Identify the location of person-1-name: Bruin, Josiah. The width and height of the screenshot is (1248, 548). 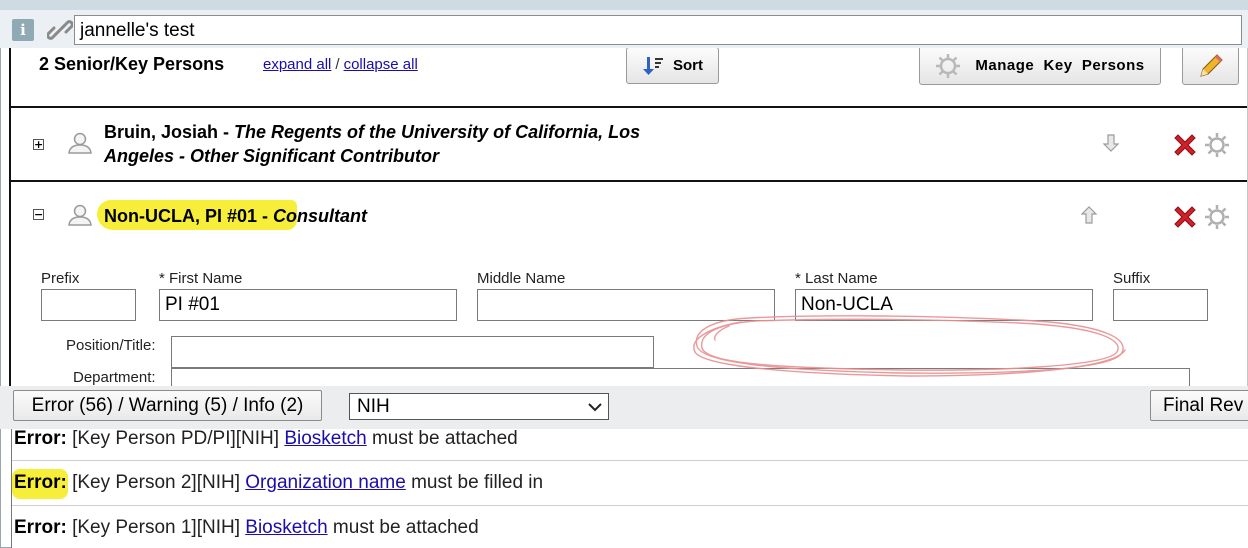
(161, 132).